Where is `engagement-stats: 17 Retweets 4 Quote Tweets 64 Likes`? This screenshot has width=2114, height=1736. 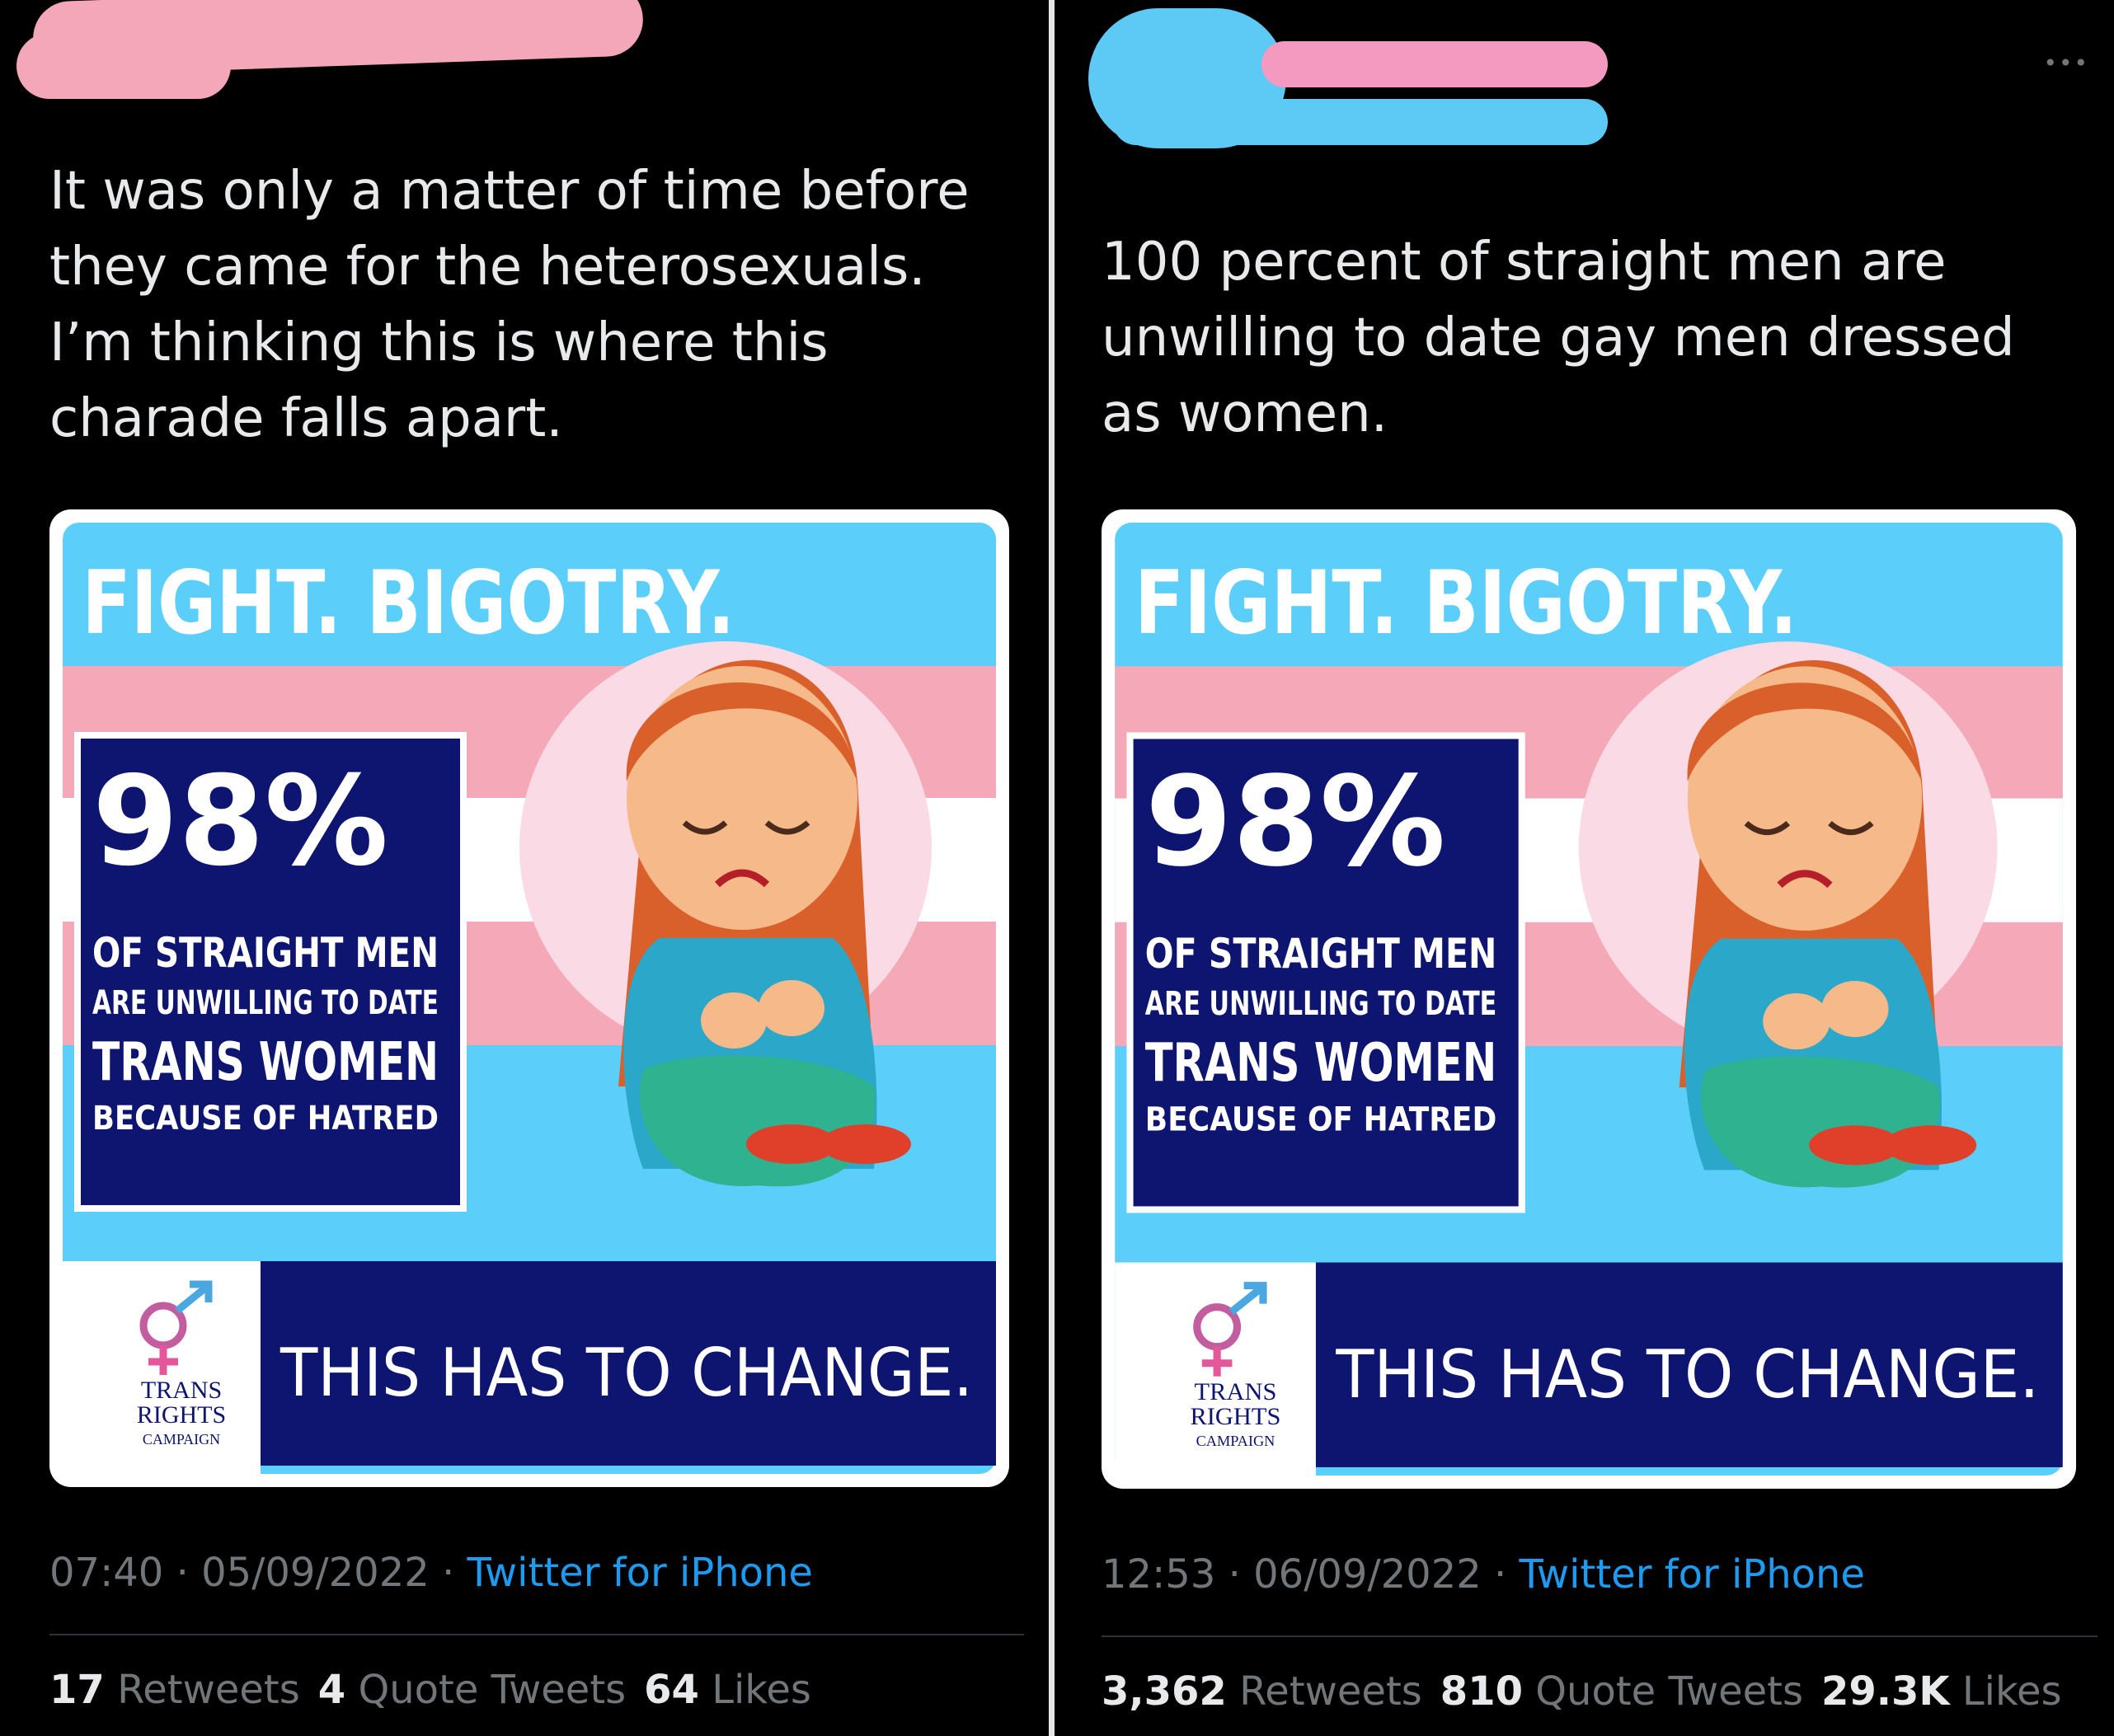
engagement-stats: 17 Retweets 4 Quote Tweets 64 Likes is located at coordinates (430, 1690).